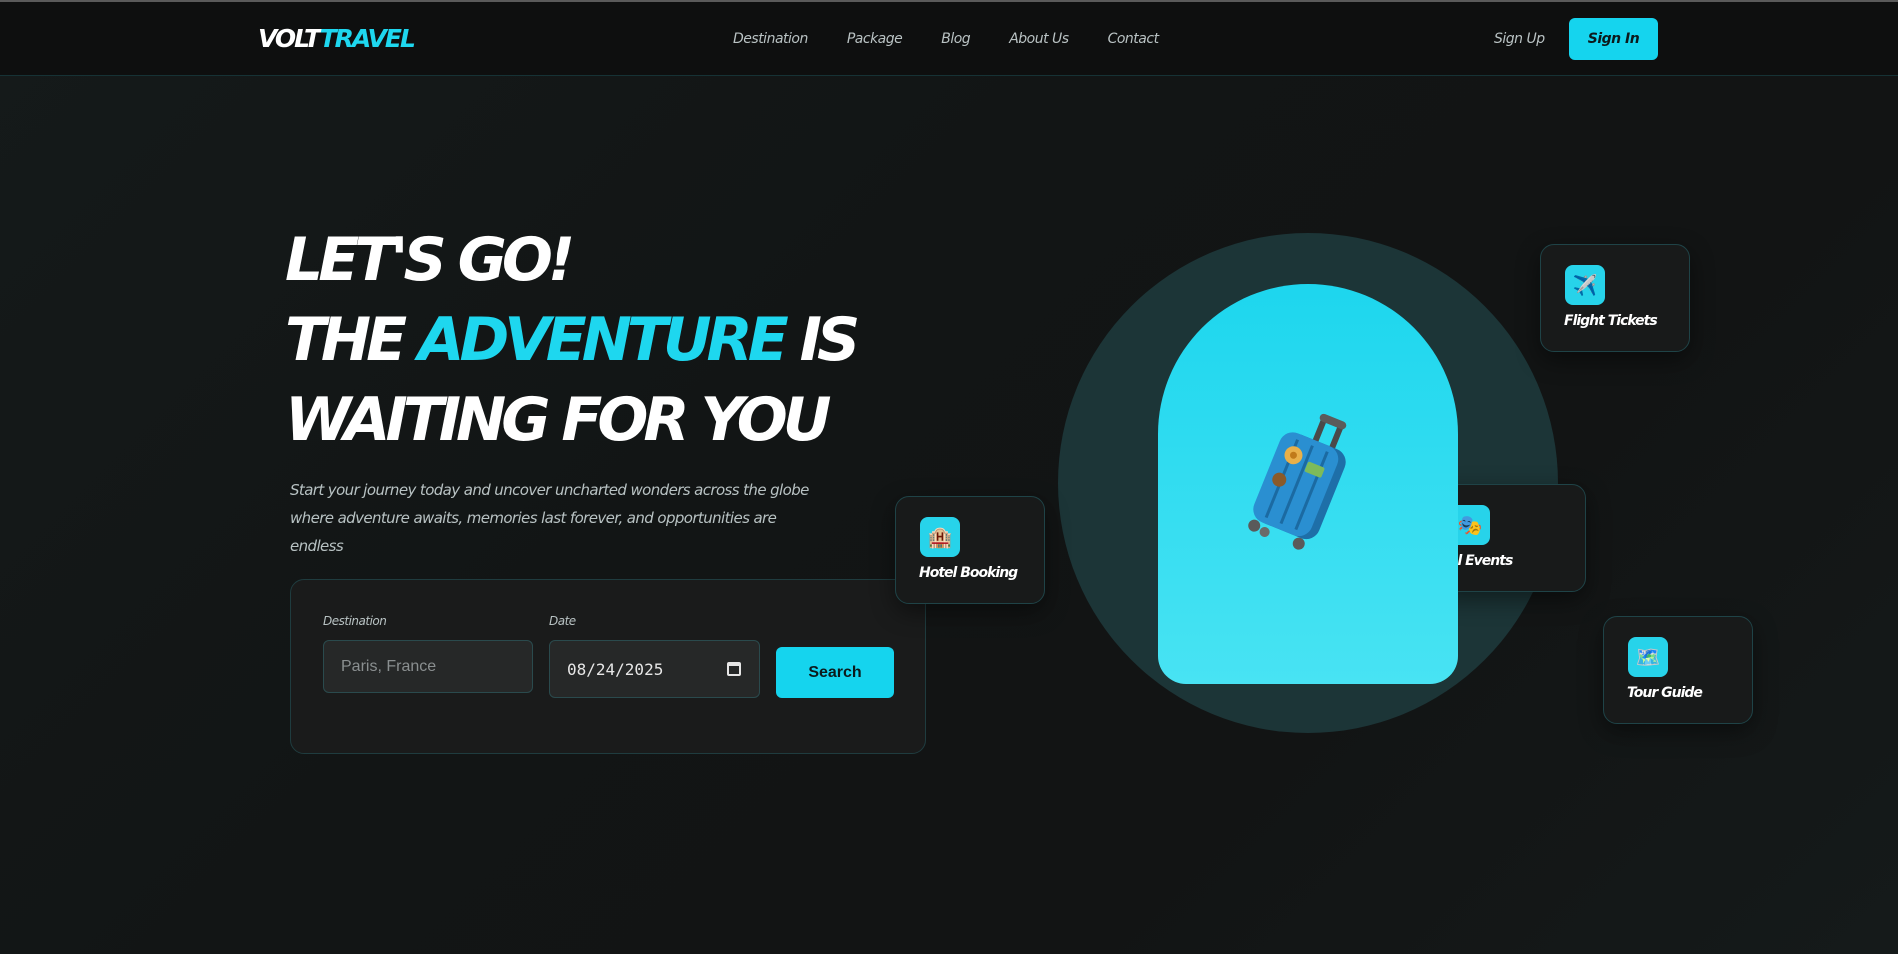 The width and height of the screenshot is (1898, 954). What do you see at coordinates (835, 672) in the screenshot?
I see `search-button: Search` at bounding box center [835, 672].